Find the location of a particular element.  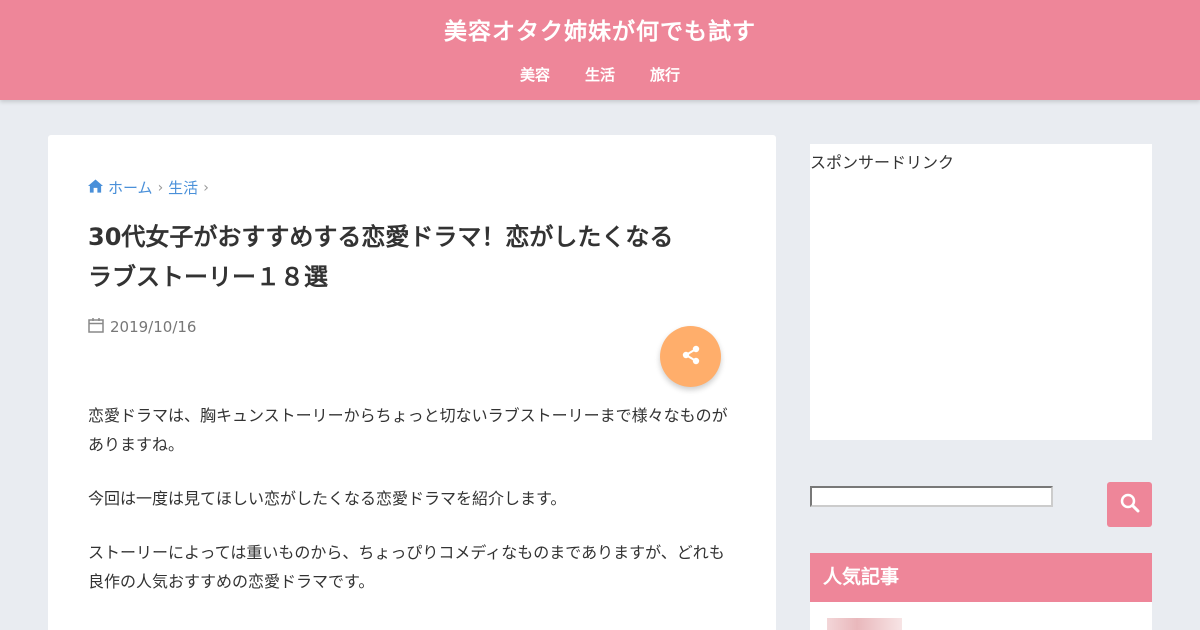

post-date-text: 2019/10/16 is located at coordinates (153, 327).